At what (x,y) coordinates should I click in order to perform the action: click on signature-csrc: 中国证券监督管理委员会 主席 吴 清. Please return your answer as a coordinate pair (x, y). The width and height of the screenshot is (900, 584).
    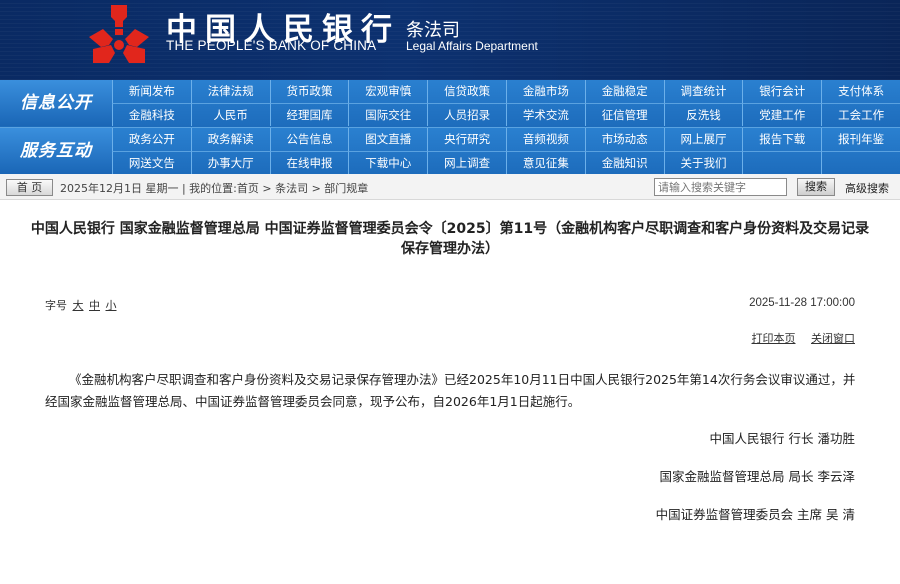
    Looking at the image, I should click on (755, 514).